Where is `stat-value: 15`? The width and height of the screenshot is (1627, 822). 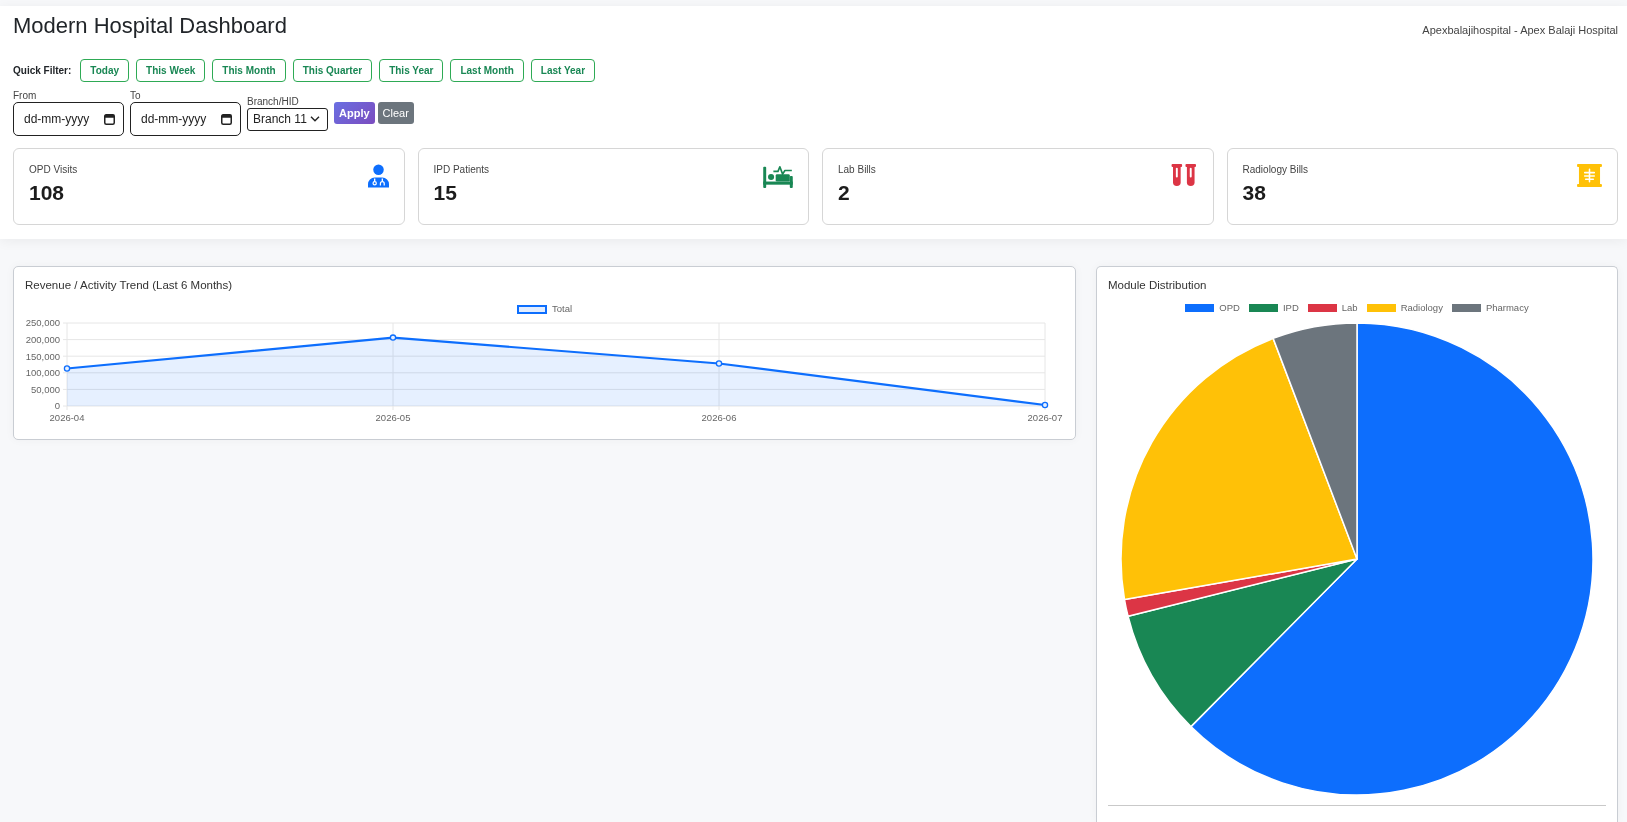
stat-value: 15 is located at coordinates (445, 193).